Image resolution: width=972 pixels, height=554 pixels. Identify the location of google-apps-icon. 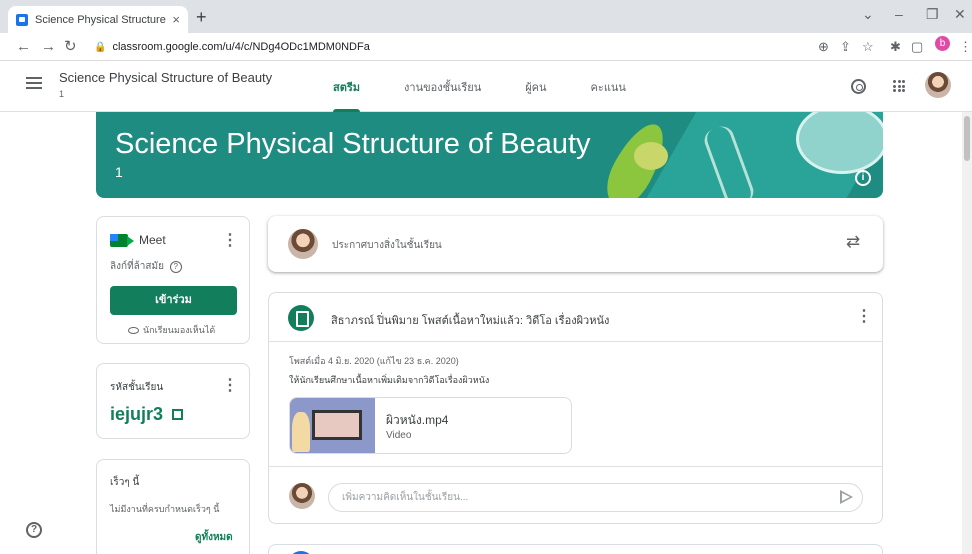
(899, 86).